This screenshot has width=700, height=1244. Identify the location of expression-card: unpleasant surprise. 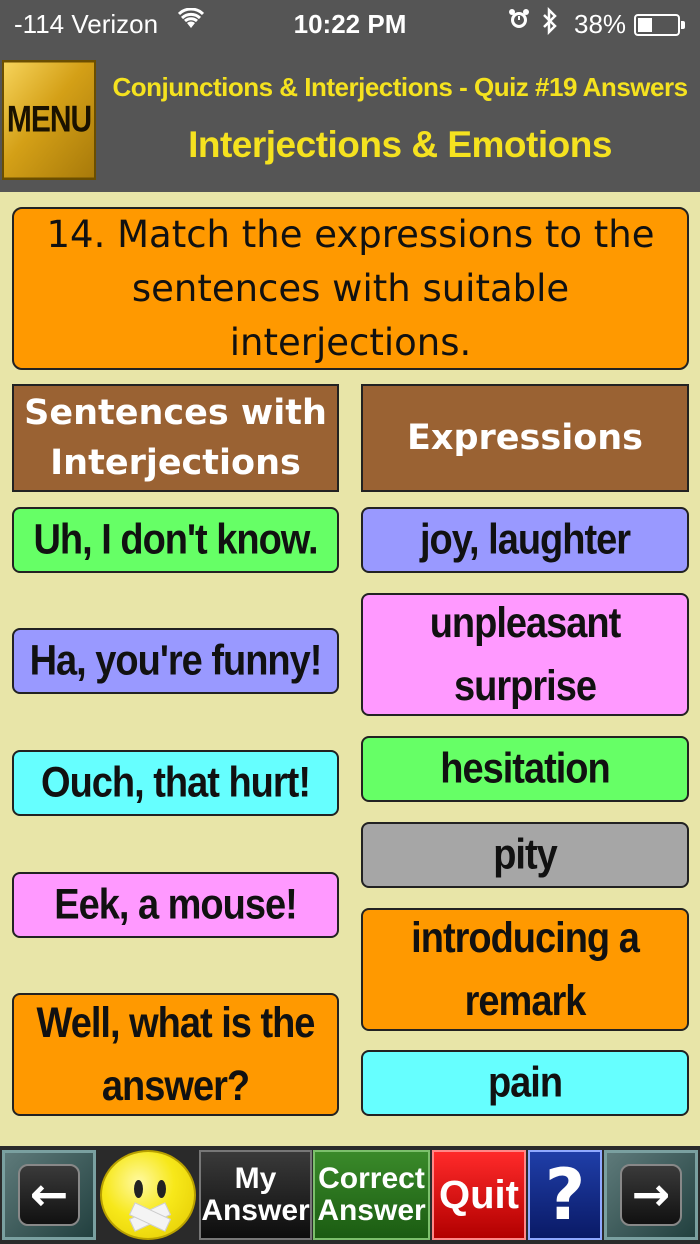
(525, 654).